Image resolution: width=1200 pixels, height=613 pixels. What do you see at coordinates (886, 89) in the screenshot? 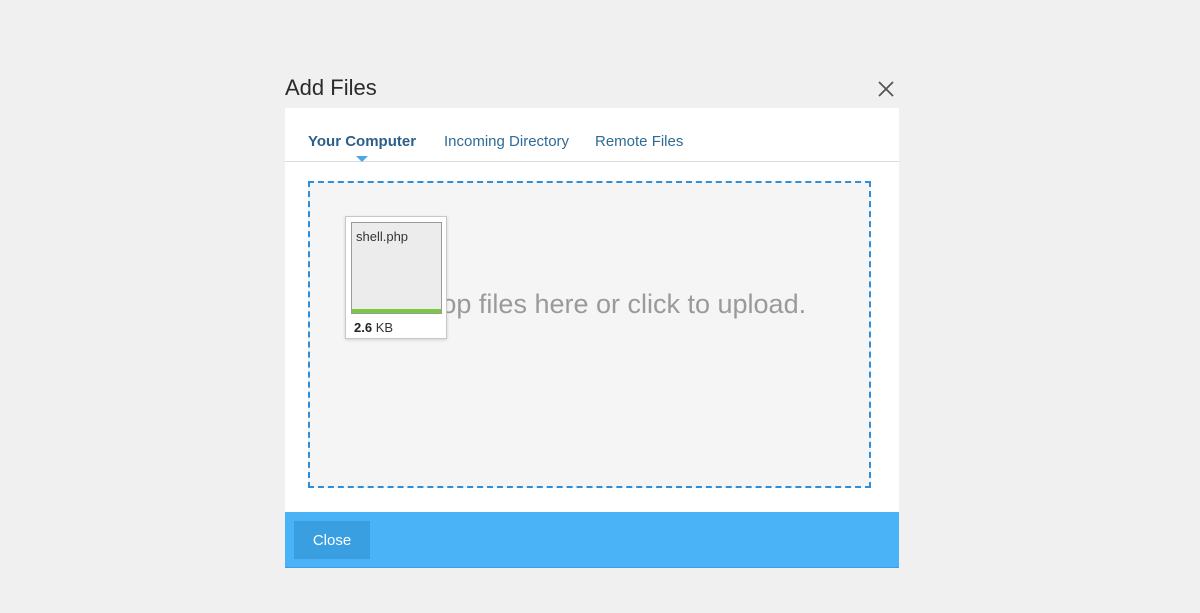
I see `close-icon` at bounding box center [886, 89].